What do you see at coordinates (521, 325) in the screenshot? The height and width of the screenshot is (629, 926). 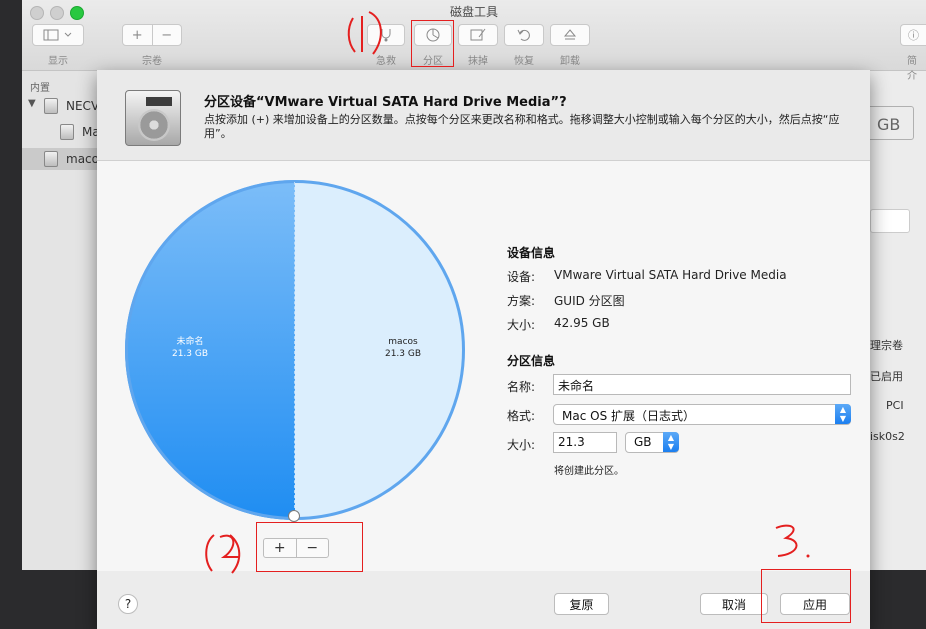 I see `device-size-label: 大小:` at bounding box center [521, 325].